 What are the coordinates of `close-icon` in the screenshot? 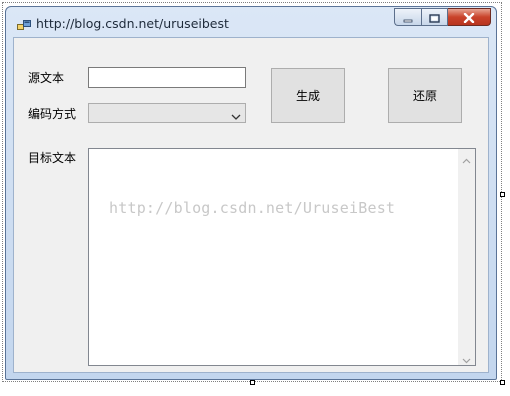 It's located at (469, 17).